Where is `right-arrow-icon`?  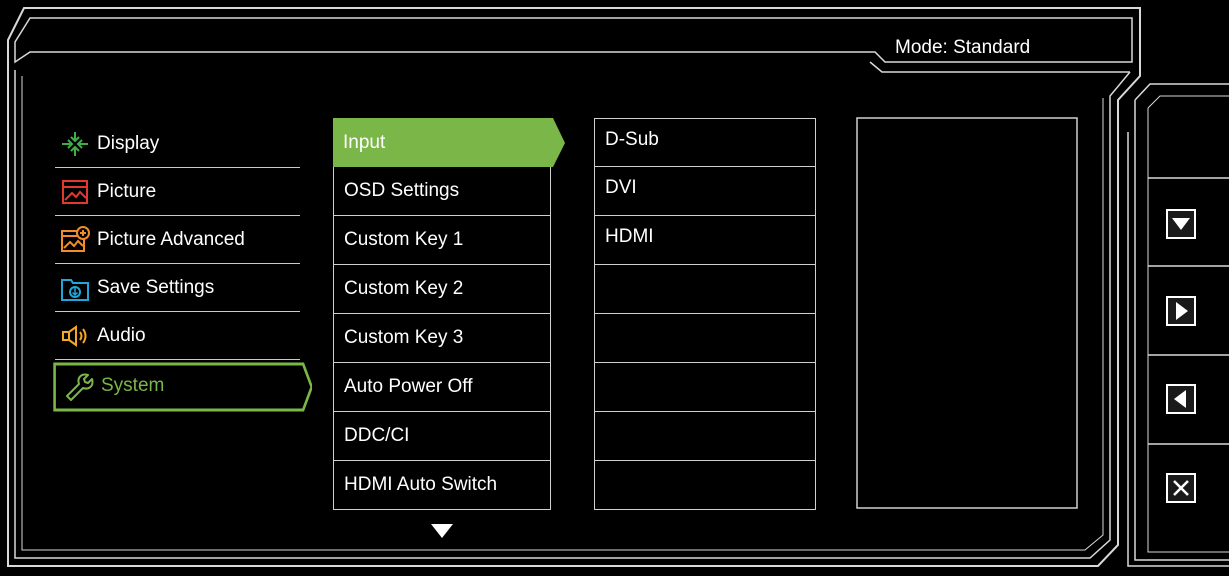 right-arrow-icon is located at coordinates (1182, 311).